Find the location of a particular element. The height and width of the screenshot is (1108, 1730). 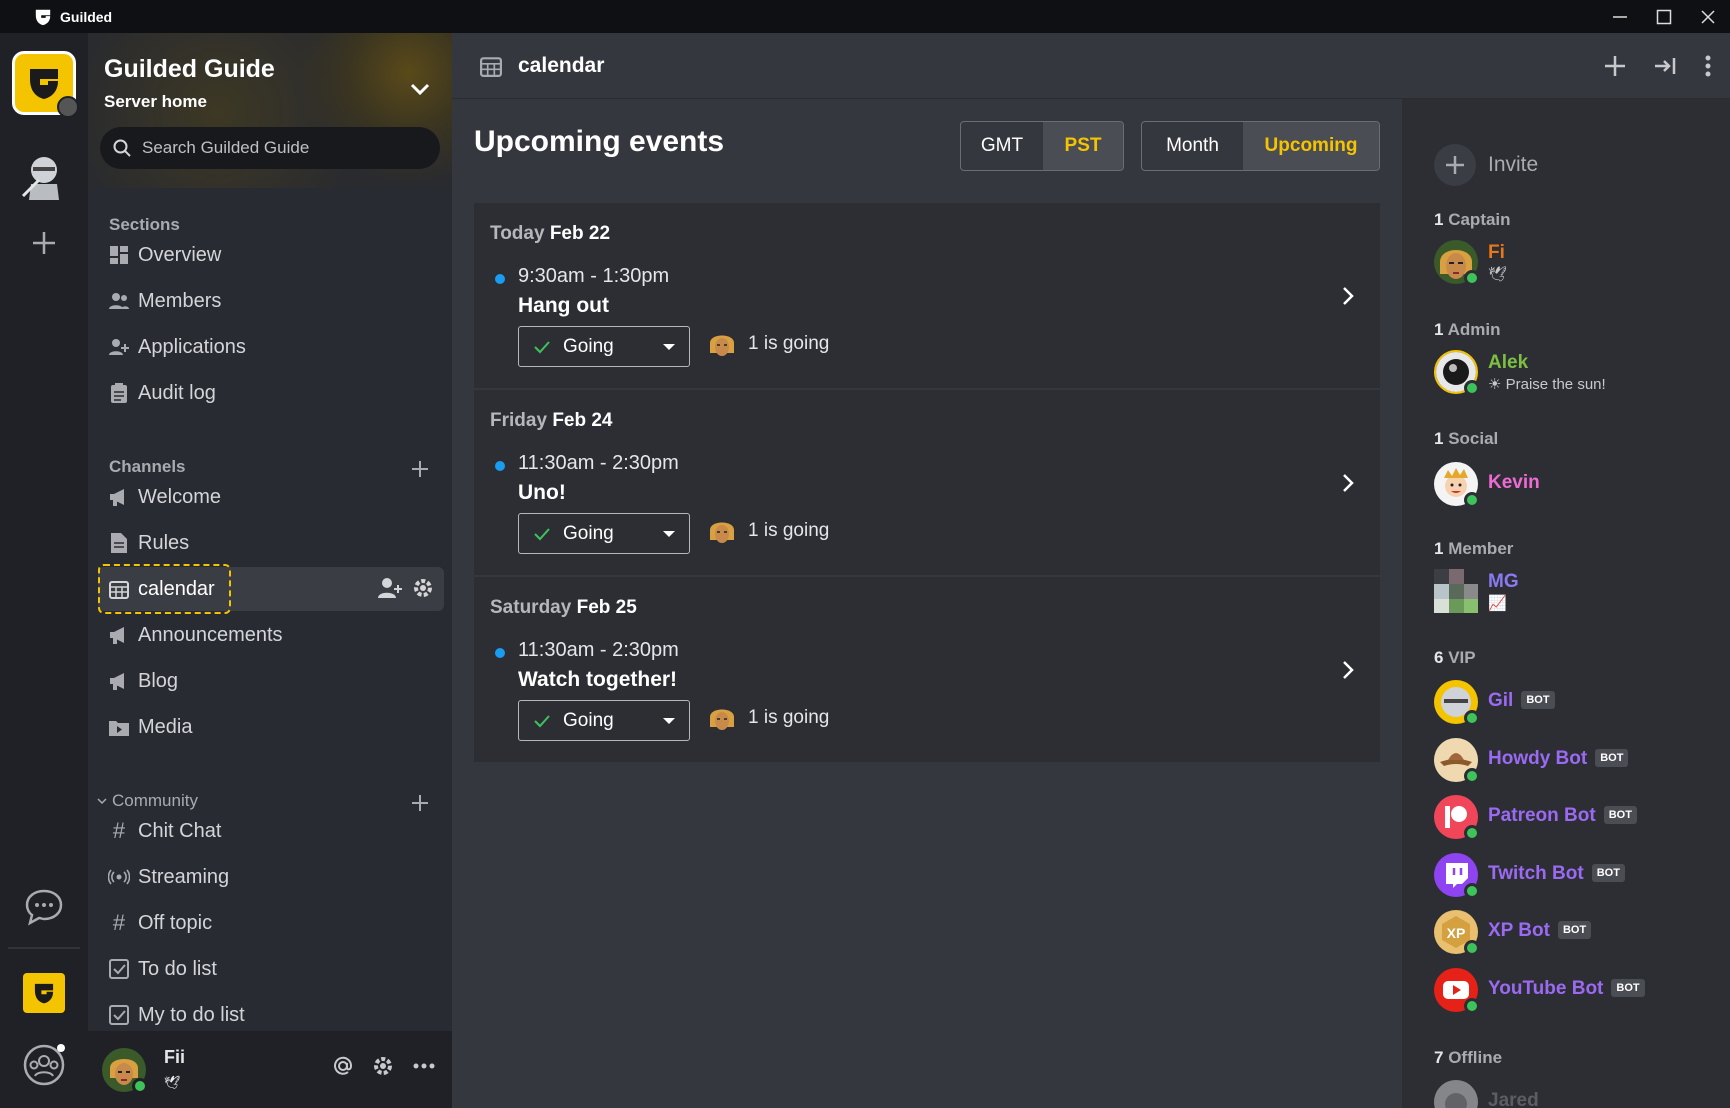

view-upcoming-button: Upcoming is located at coordinates (1311, 146).